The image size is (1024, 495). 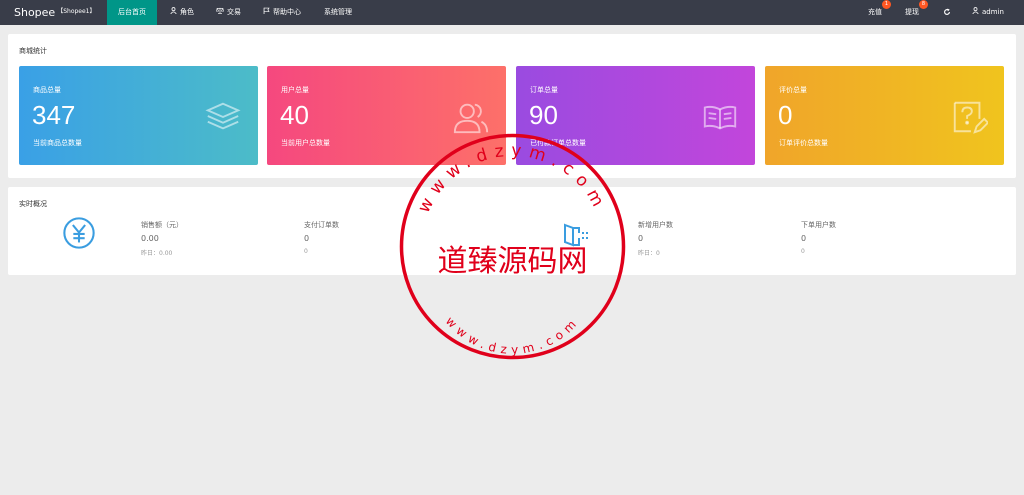 I want to click on brand-logo: Shopee 【Shopee1】, so click(x=55, y=12).